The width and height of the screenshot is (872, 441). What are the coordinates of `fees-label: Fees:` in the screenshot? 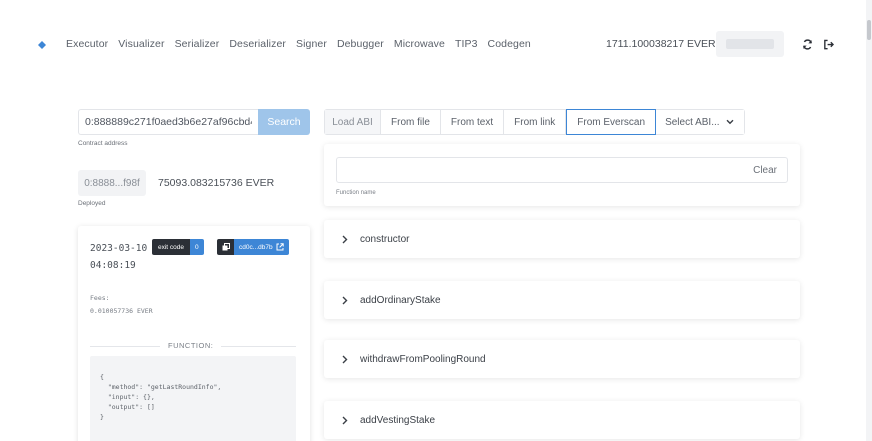 It's located at (100, 298).